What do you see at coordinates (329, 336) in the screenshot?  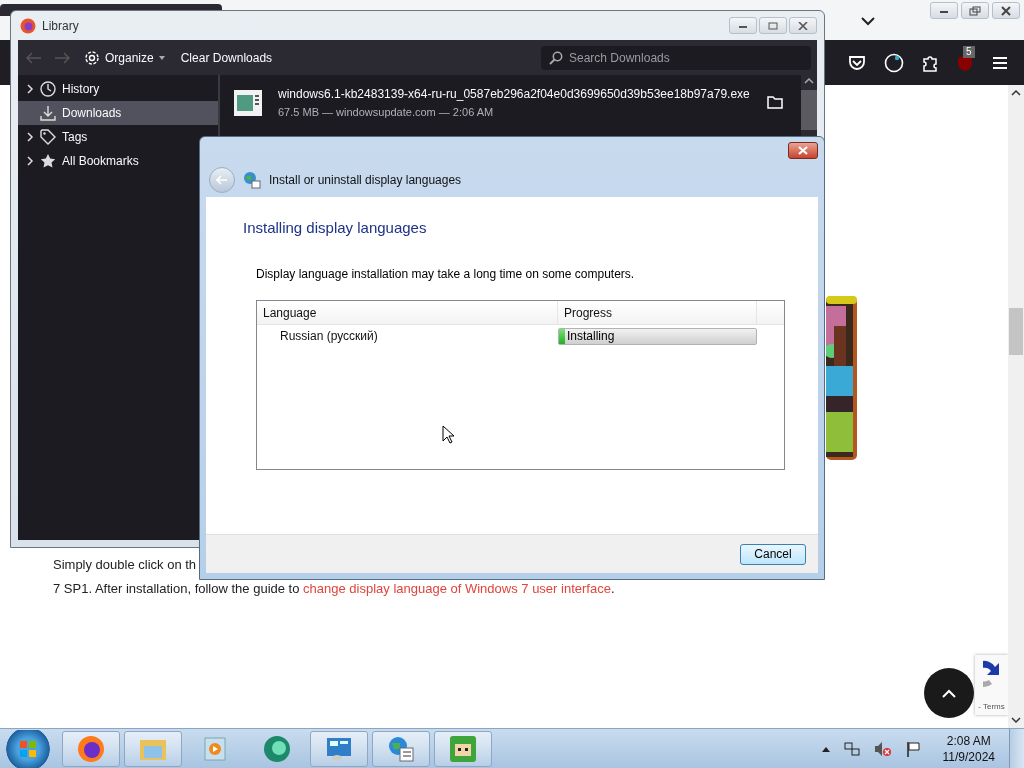 I see `language-cell-text: Russian (русский)` at bounding box center [329, 336].